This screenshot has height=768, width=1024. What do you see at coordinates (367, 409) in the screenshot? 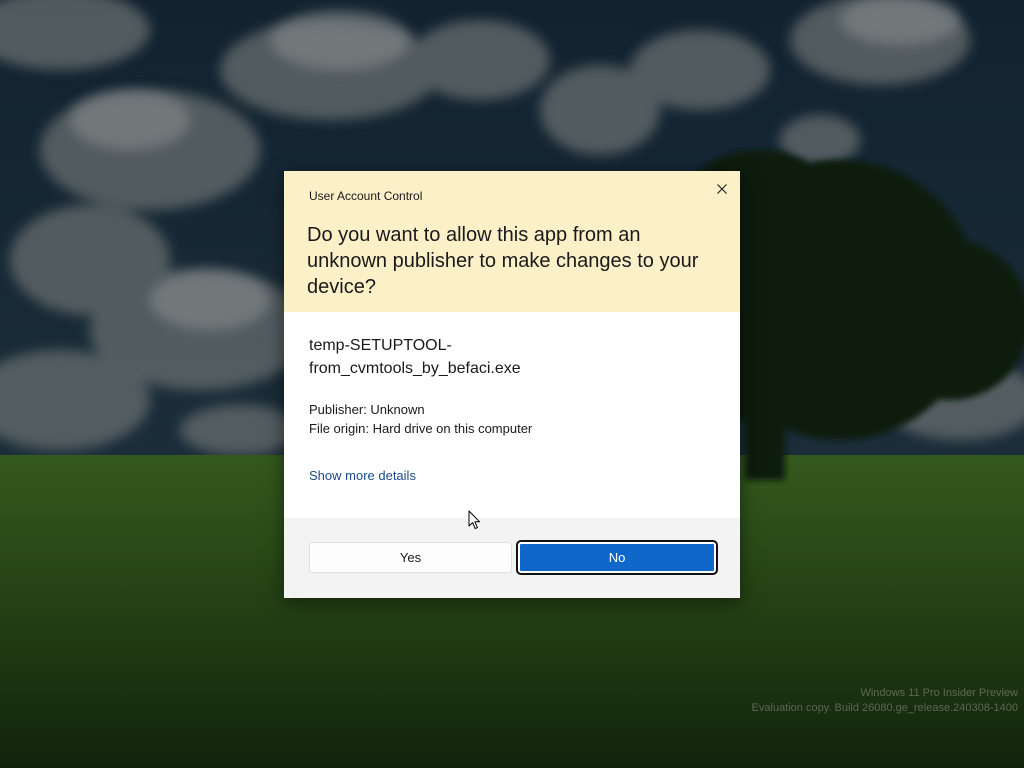
I see `publisher-text: Publisher: Unknown` at bounding box center [367, 409].